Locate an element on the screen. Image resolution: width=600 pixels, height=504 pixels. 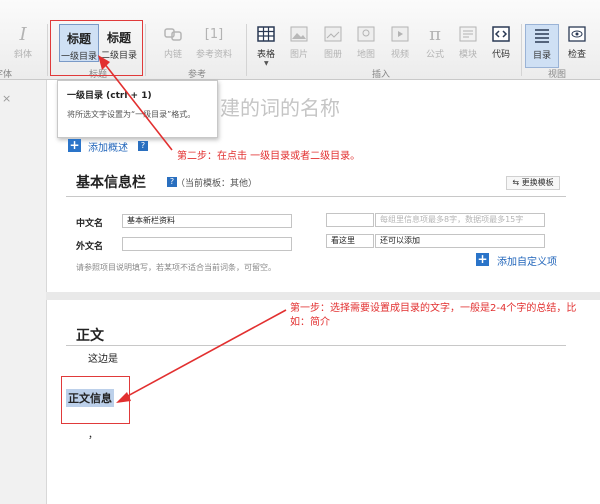
toc-label: 目录 is located at coordinates (541, 56).